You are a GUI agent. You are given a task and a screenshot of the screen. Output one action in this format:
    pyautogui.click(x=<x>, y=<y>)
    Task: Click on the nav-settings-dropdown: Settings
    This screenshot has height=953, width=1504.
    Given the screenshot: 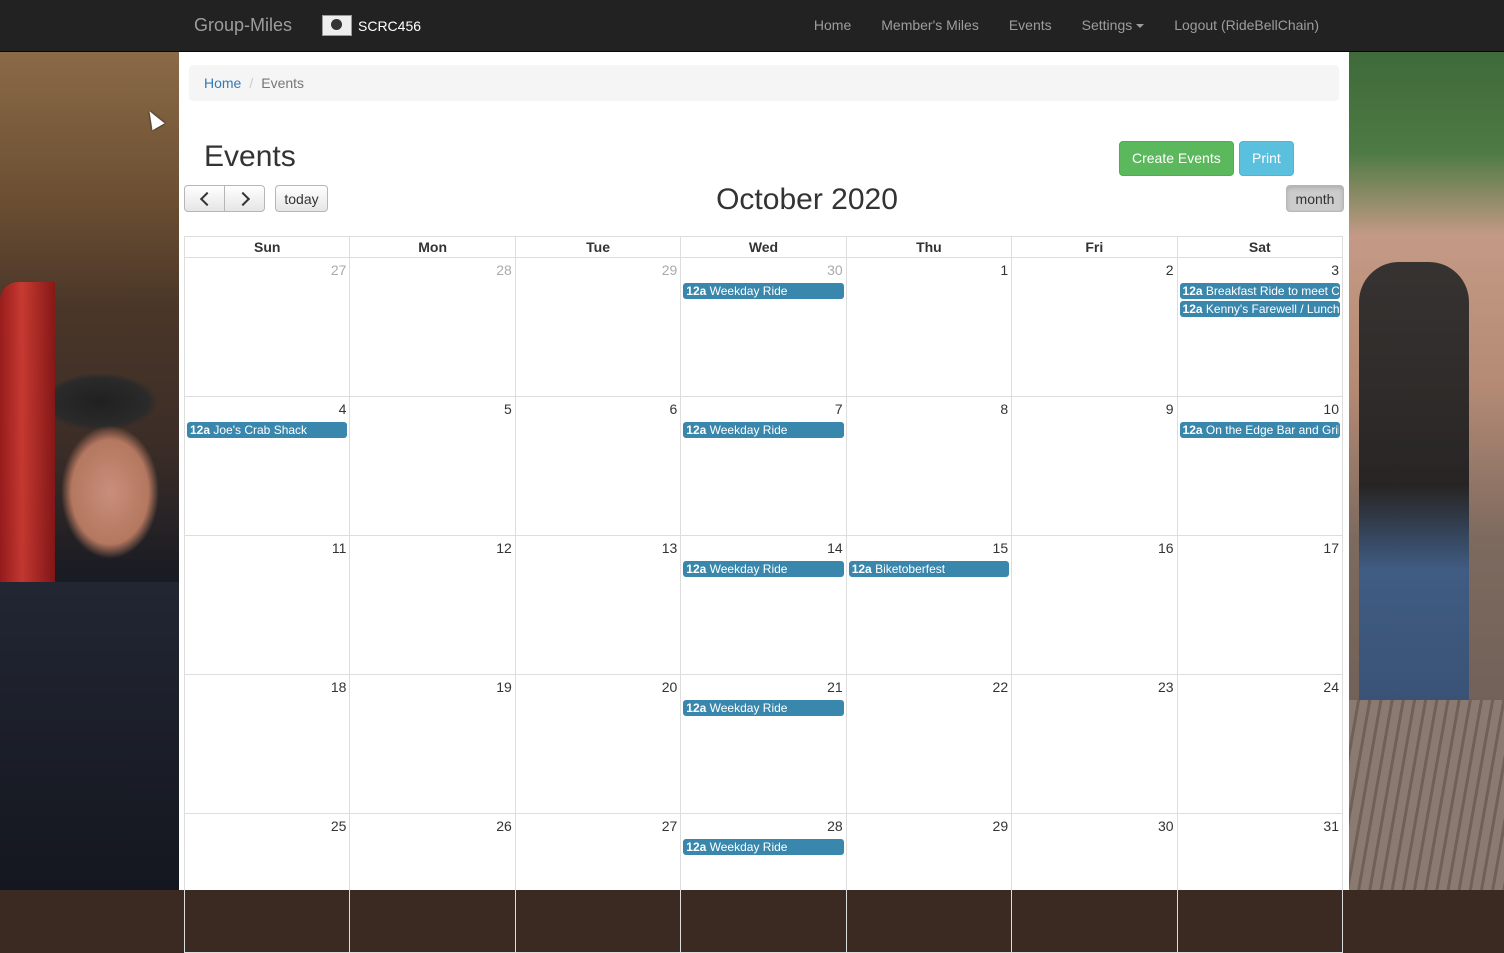 What is the action you would take?
    pyautogui.click(x=1113, y=25)
    